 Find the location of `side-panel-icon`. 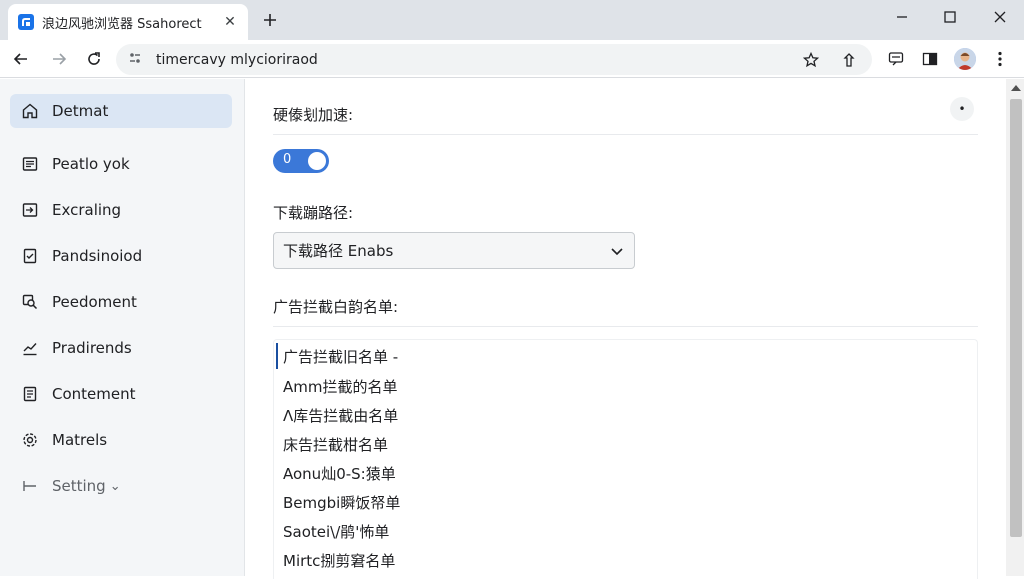

side-panel-icon is located at coordinates (930, 59).